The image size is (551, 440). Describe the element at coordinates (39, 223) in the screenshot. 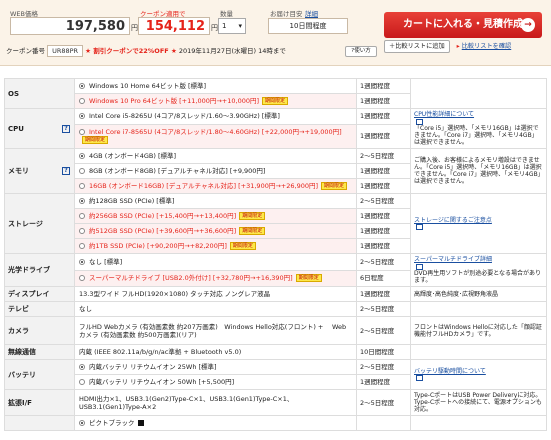

I see `row-category: ストレージ` at that location.